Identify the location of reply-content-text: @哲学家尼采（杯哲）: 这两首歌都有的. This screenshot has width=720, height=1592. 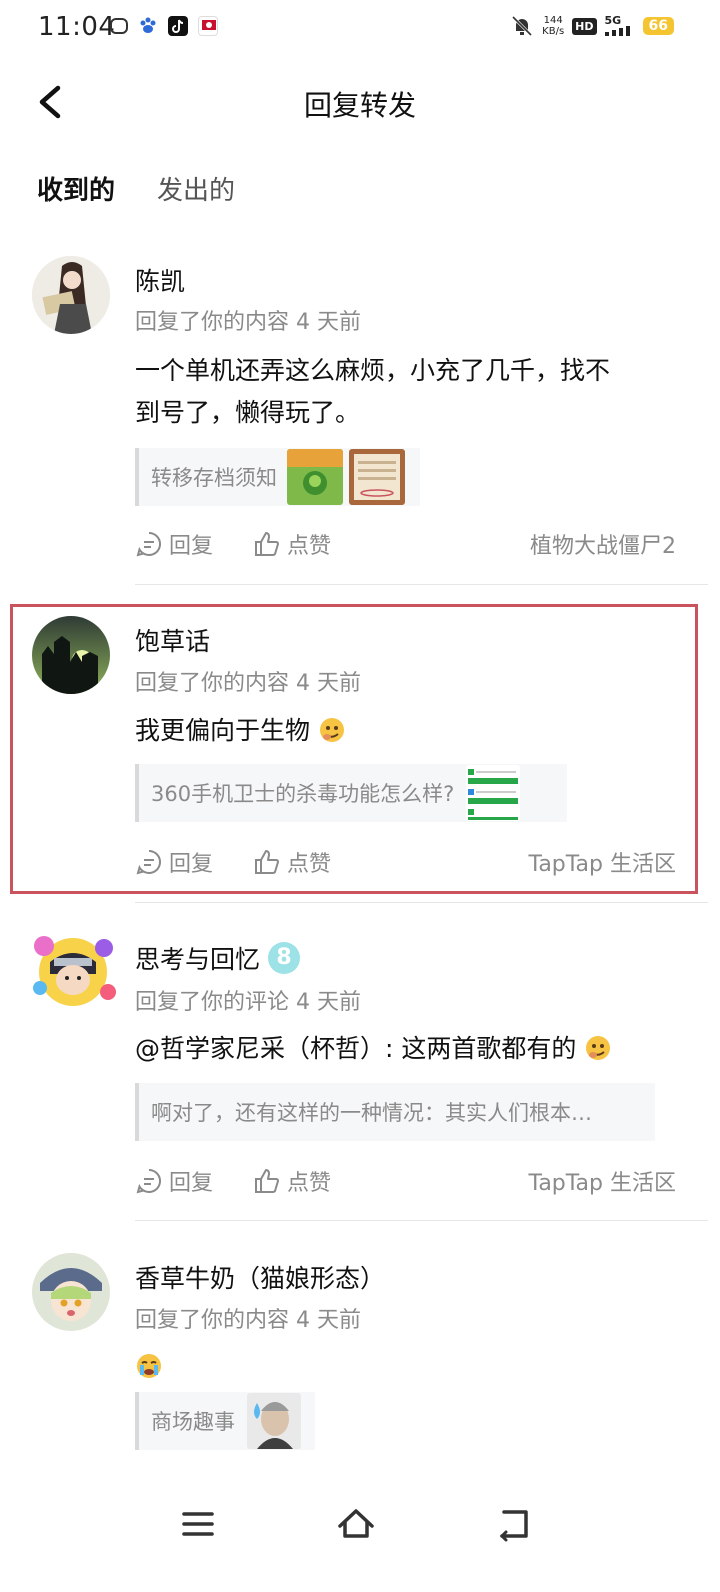
(356, 1048).